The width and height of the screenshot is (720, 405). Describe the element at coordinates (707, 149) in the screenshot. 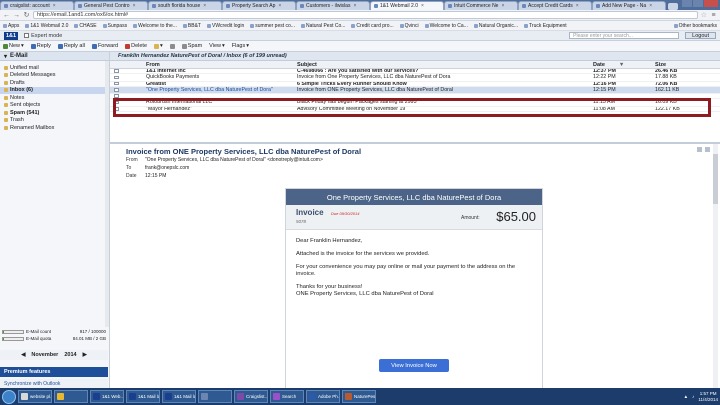

I see `expand-icon` at that location.